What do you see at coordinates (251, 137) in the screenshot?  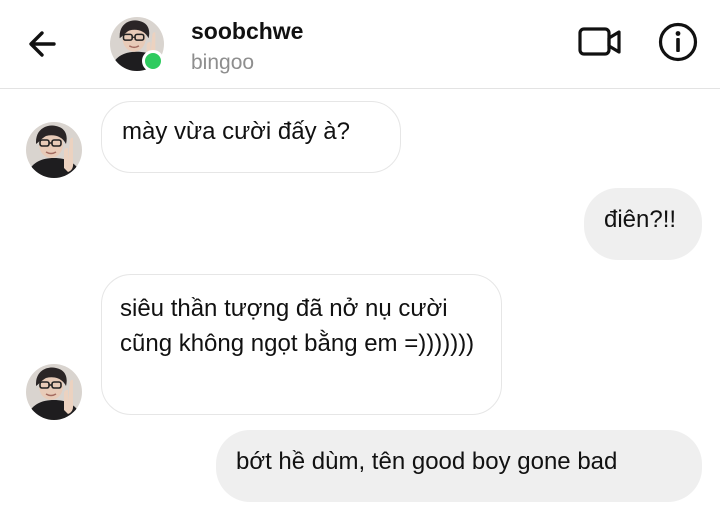 I see `message-bubble-incoming: mày vừa cười đấy à?` at bounding box center [251, 137].